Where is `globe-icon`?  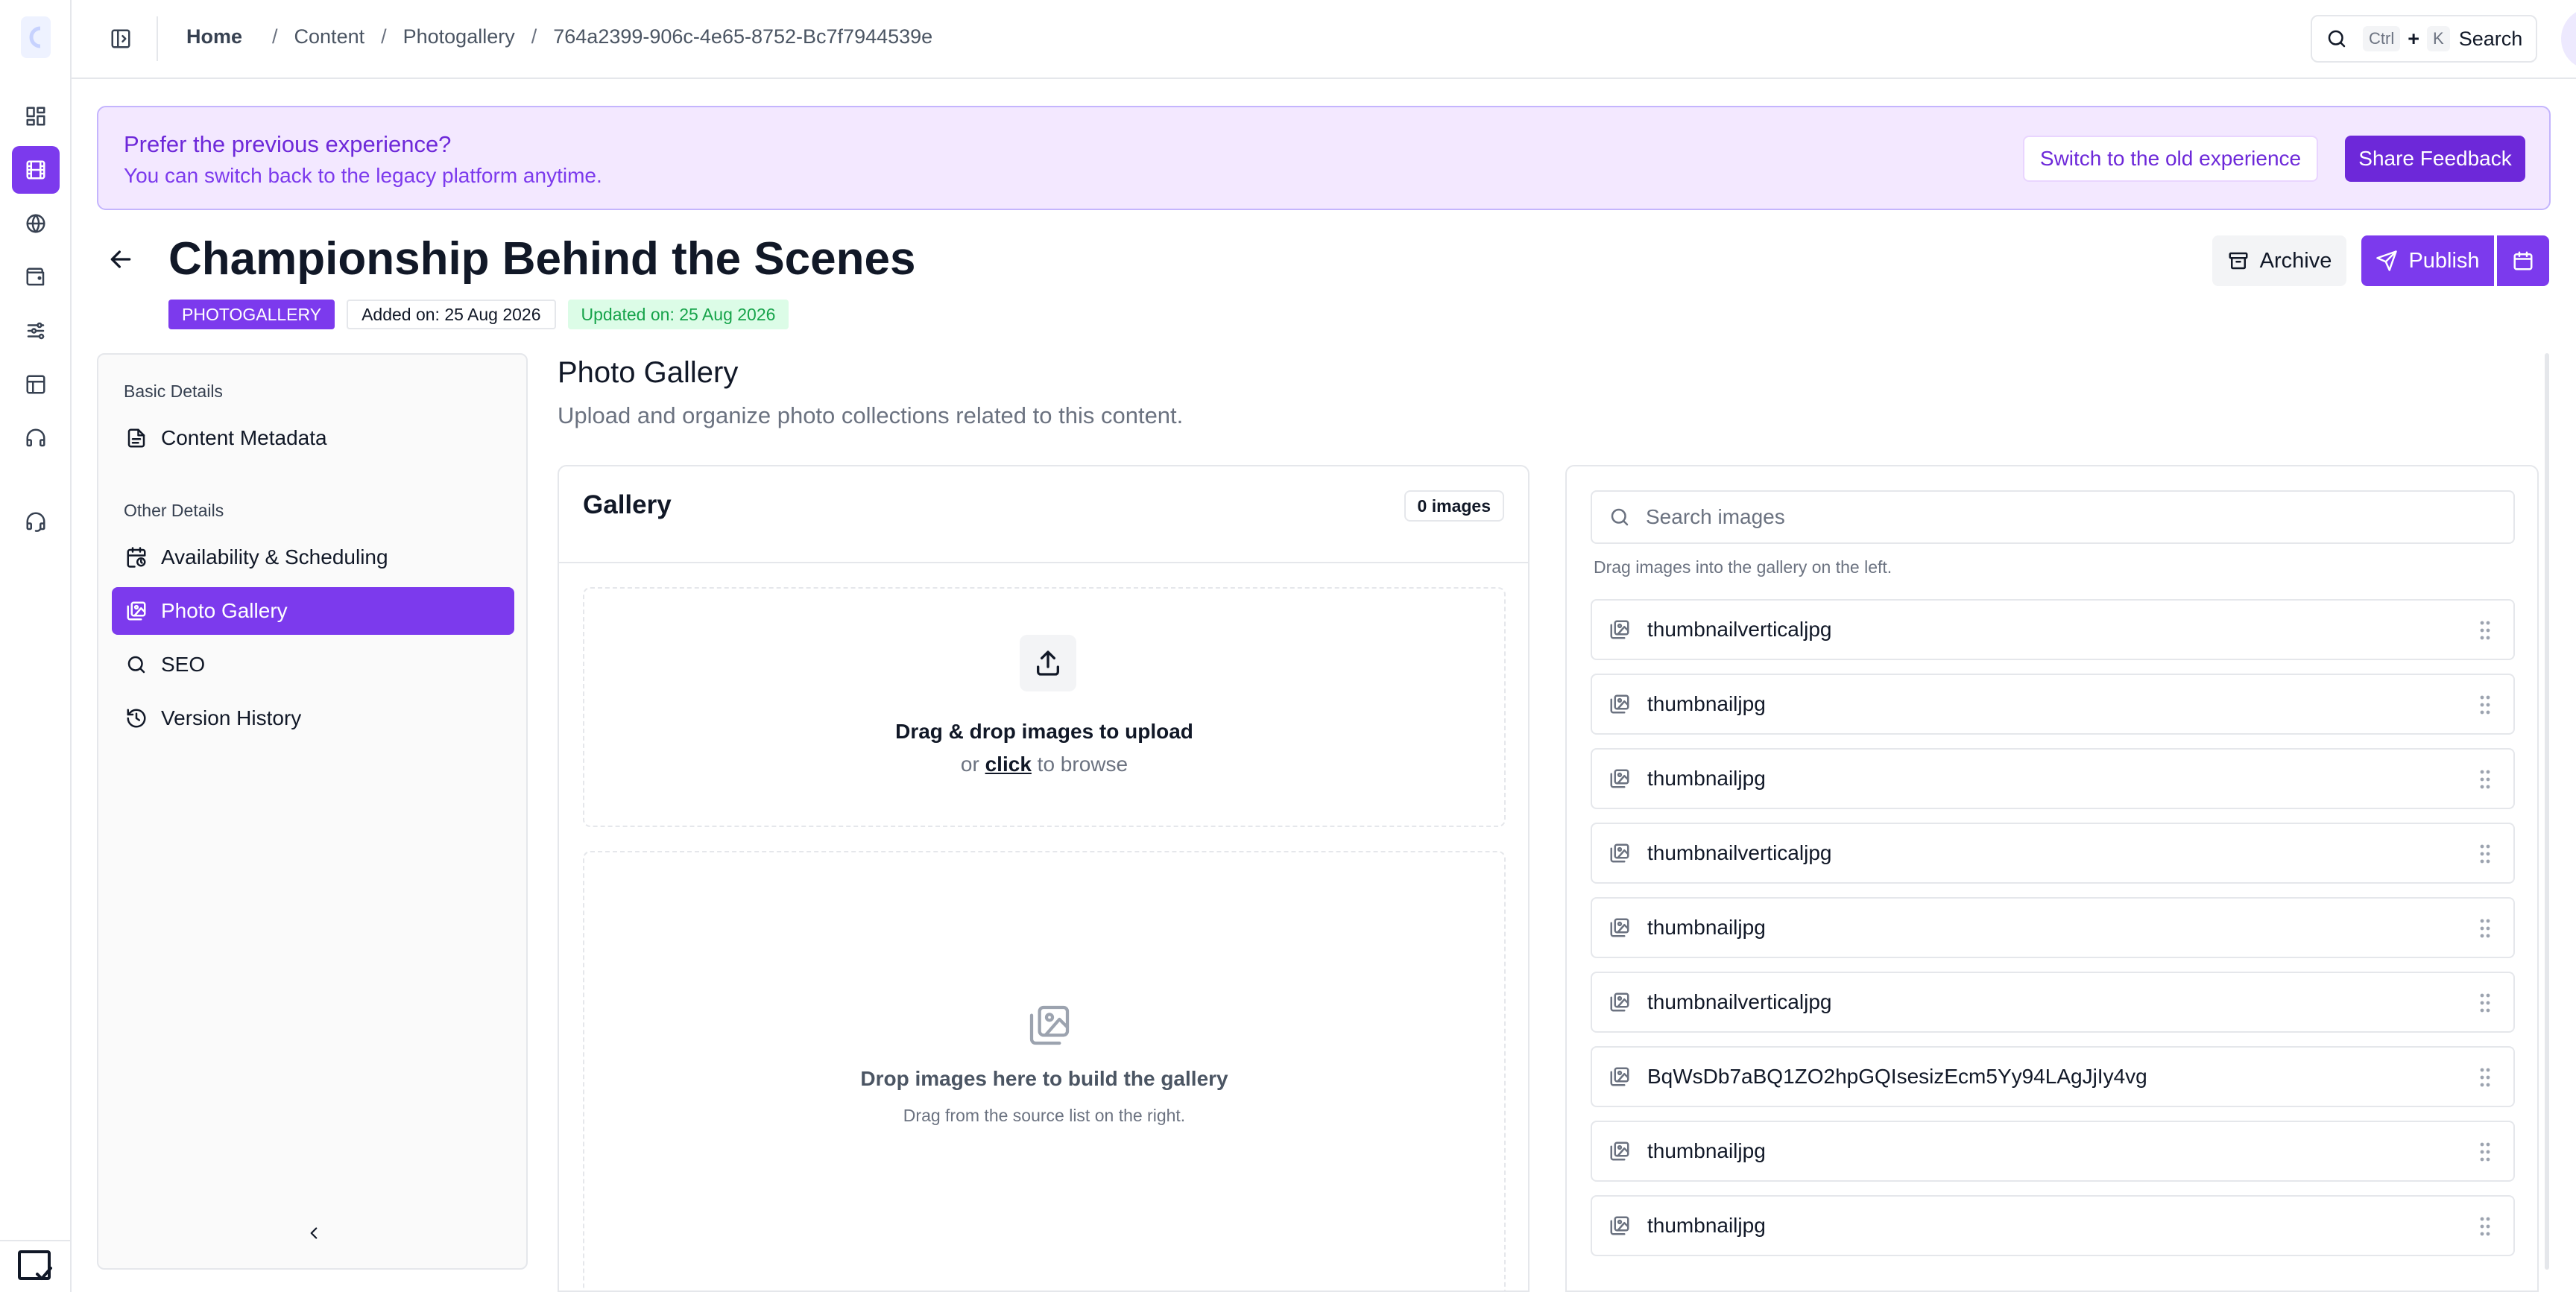 globe-icon is located at coordinates (36, 223).